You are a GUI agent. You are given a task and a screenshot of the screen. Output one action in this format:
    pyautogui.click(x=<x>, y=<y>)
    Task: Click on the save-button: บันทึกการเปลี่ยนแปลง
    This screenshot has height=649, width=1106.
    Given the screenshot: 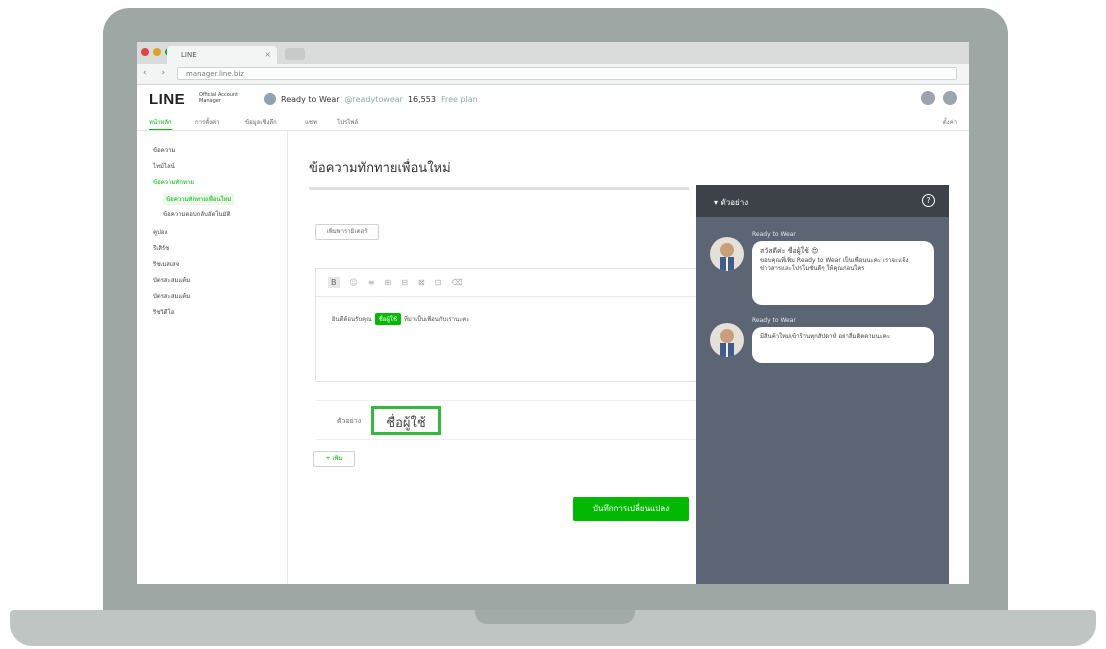 What is the action you would take?
    pyautogui.click(x=631, y=509)
    